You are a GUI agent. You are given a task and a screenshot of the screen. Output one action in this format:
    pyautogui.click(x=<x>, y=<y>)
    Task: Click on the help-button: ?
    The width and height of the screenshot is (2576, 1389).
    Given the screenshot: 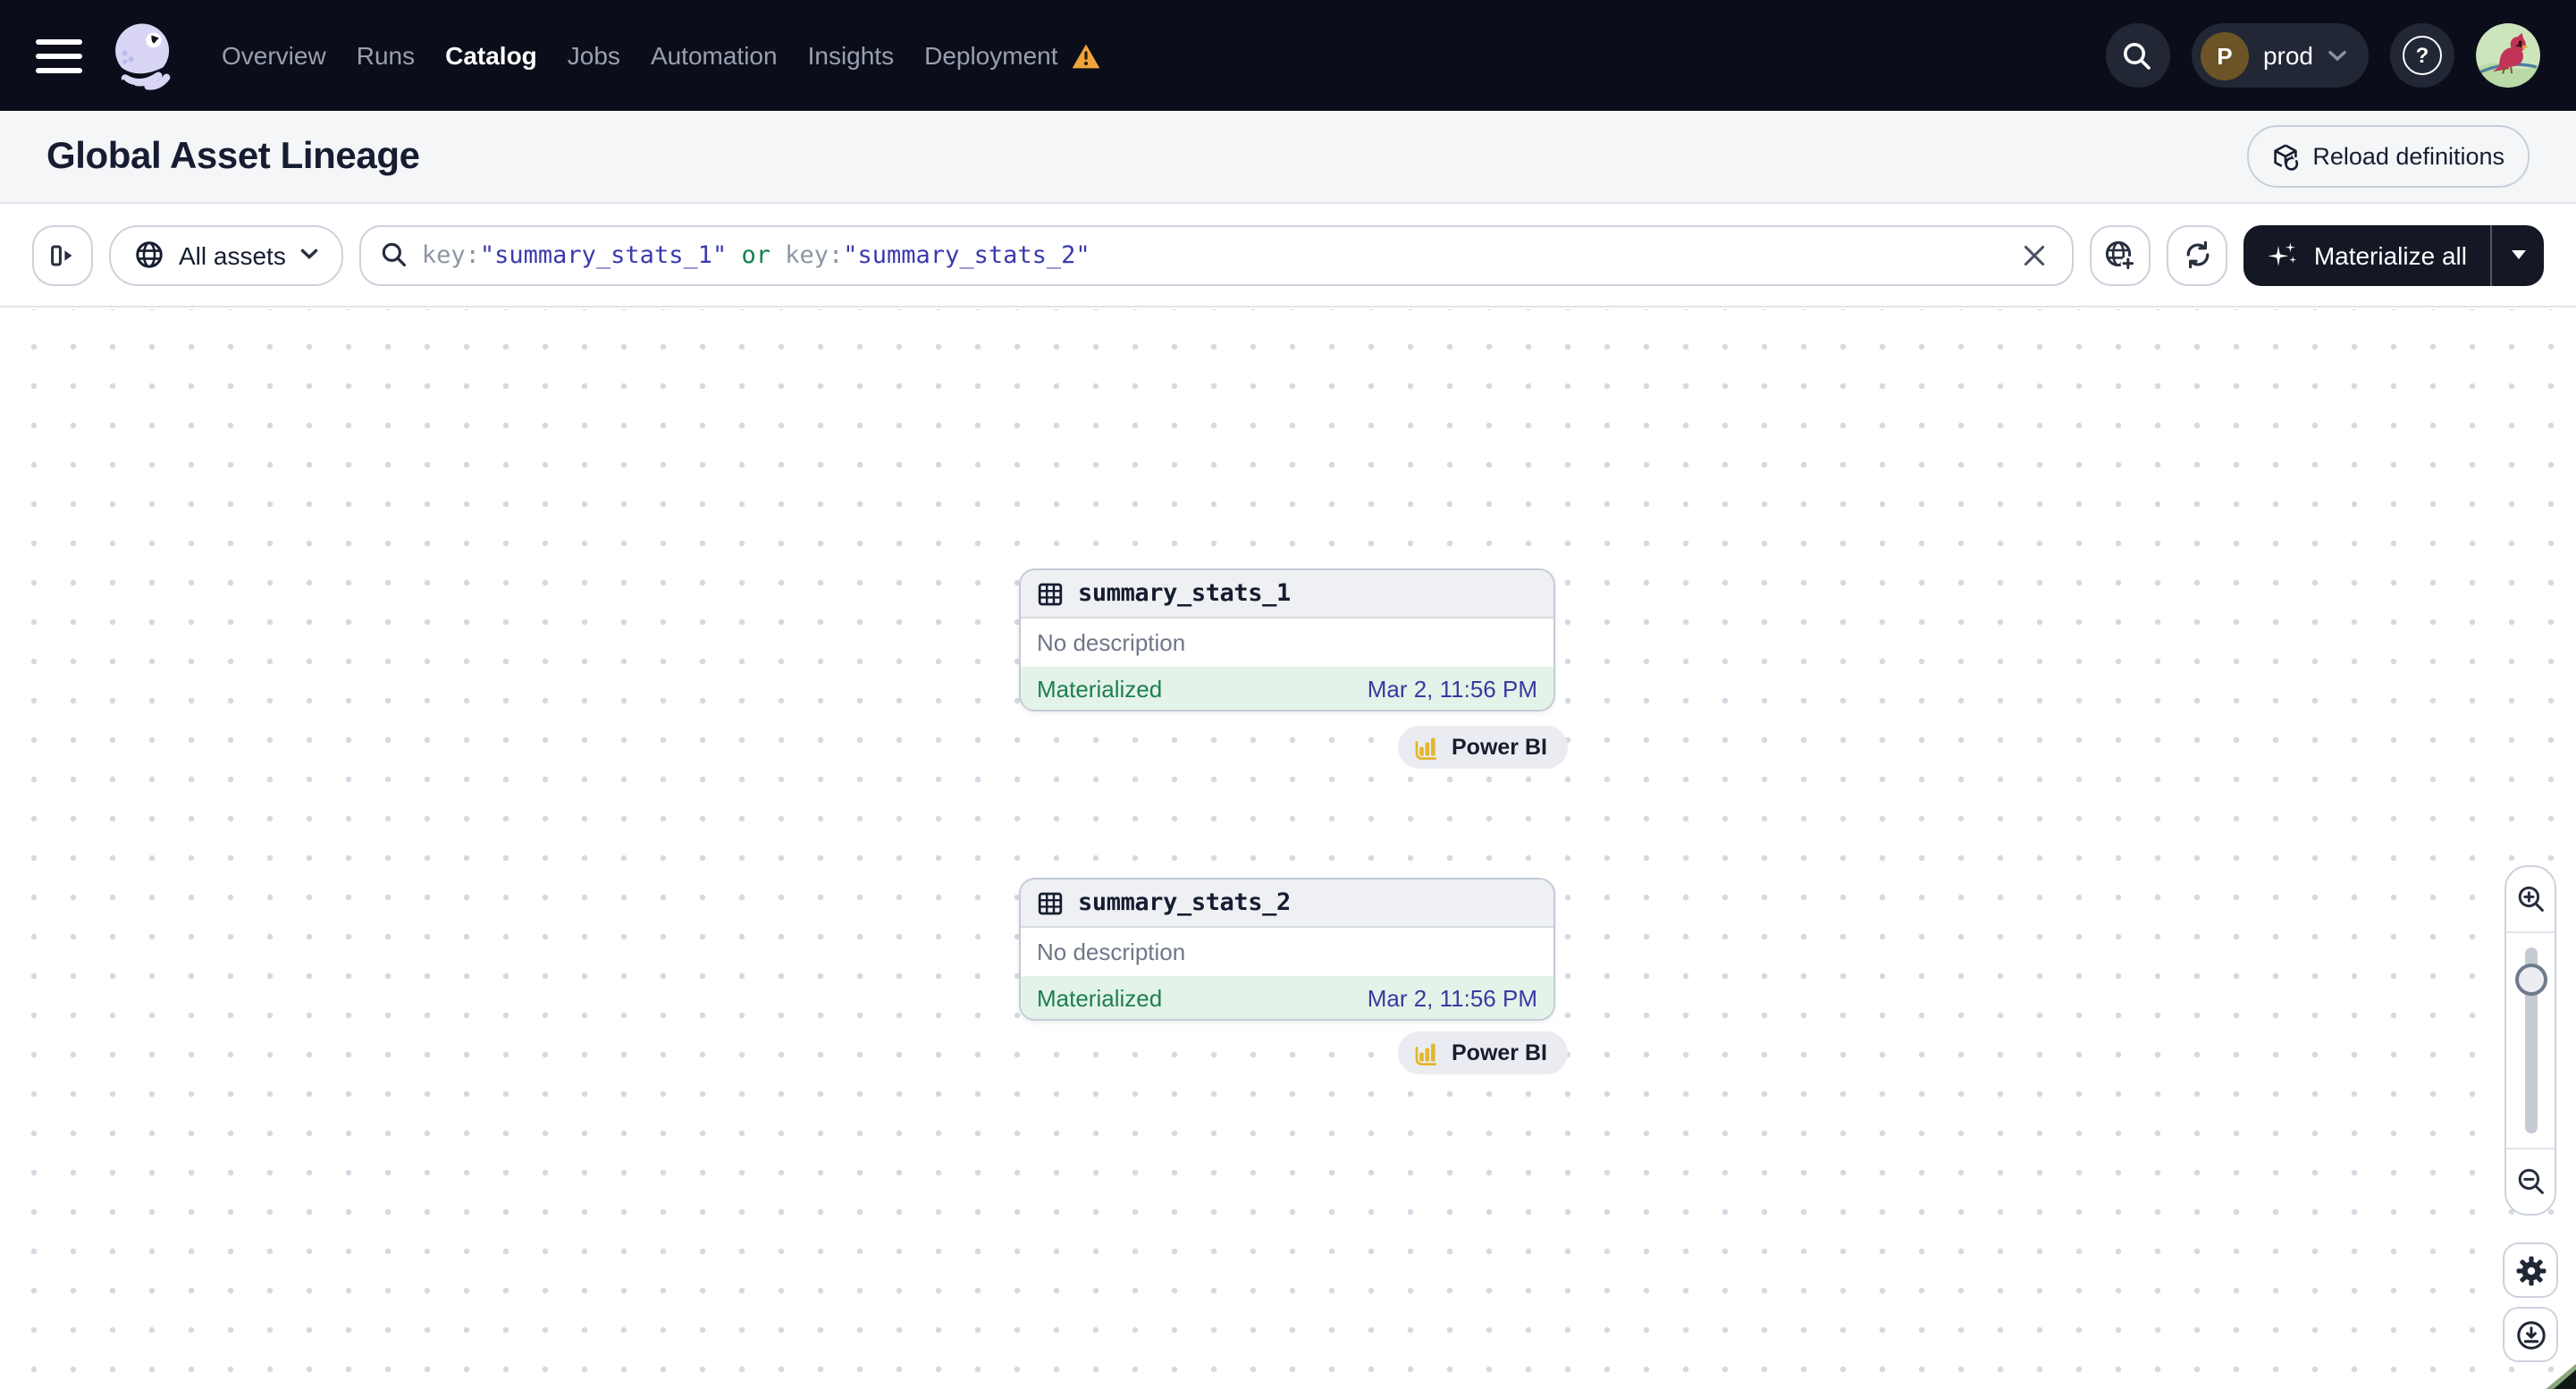 What is the action you would take?
    pyautogui.click(x=2422, y=55)
    